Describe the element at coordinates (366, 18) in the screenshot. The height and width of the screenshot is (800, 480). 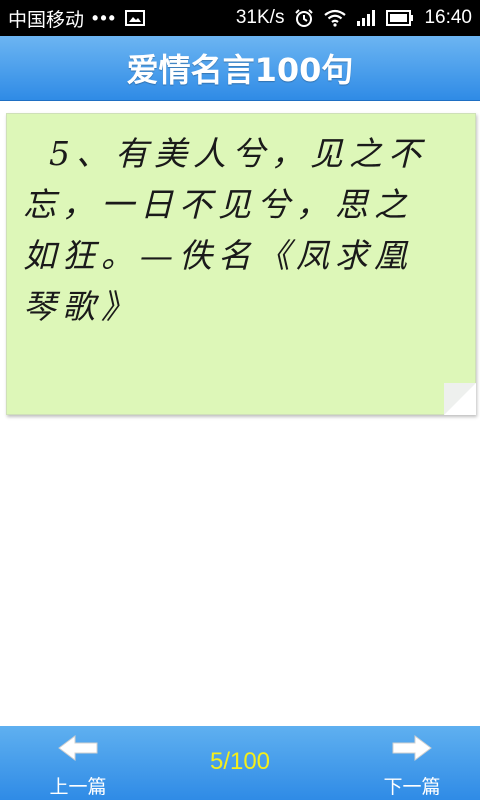
I see `signal-icon` at that location.